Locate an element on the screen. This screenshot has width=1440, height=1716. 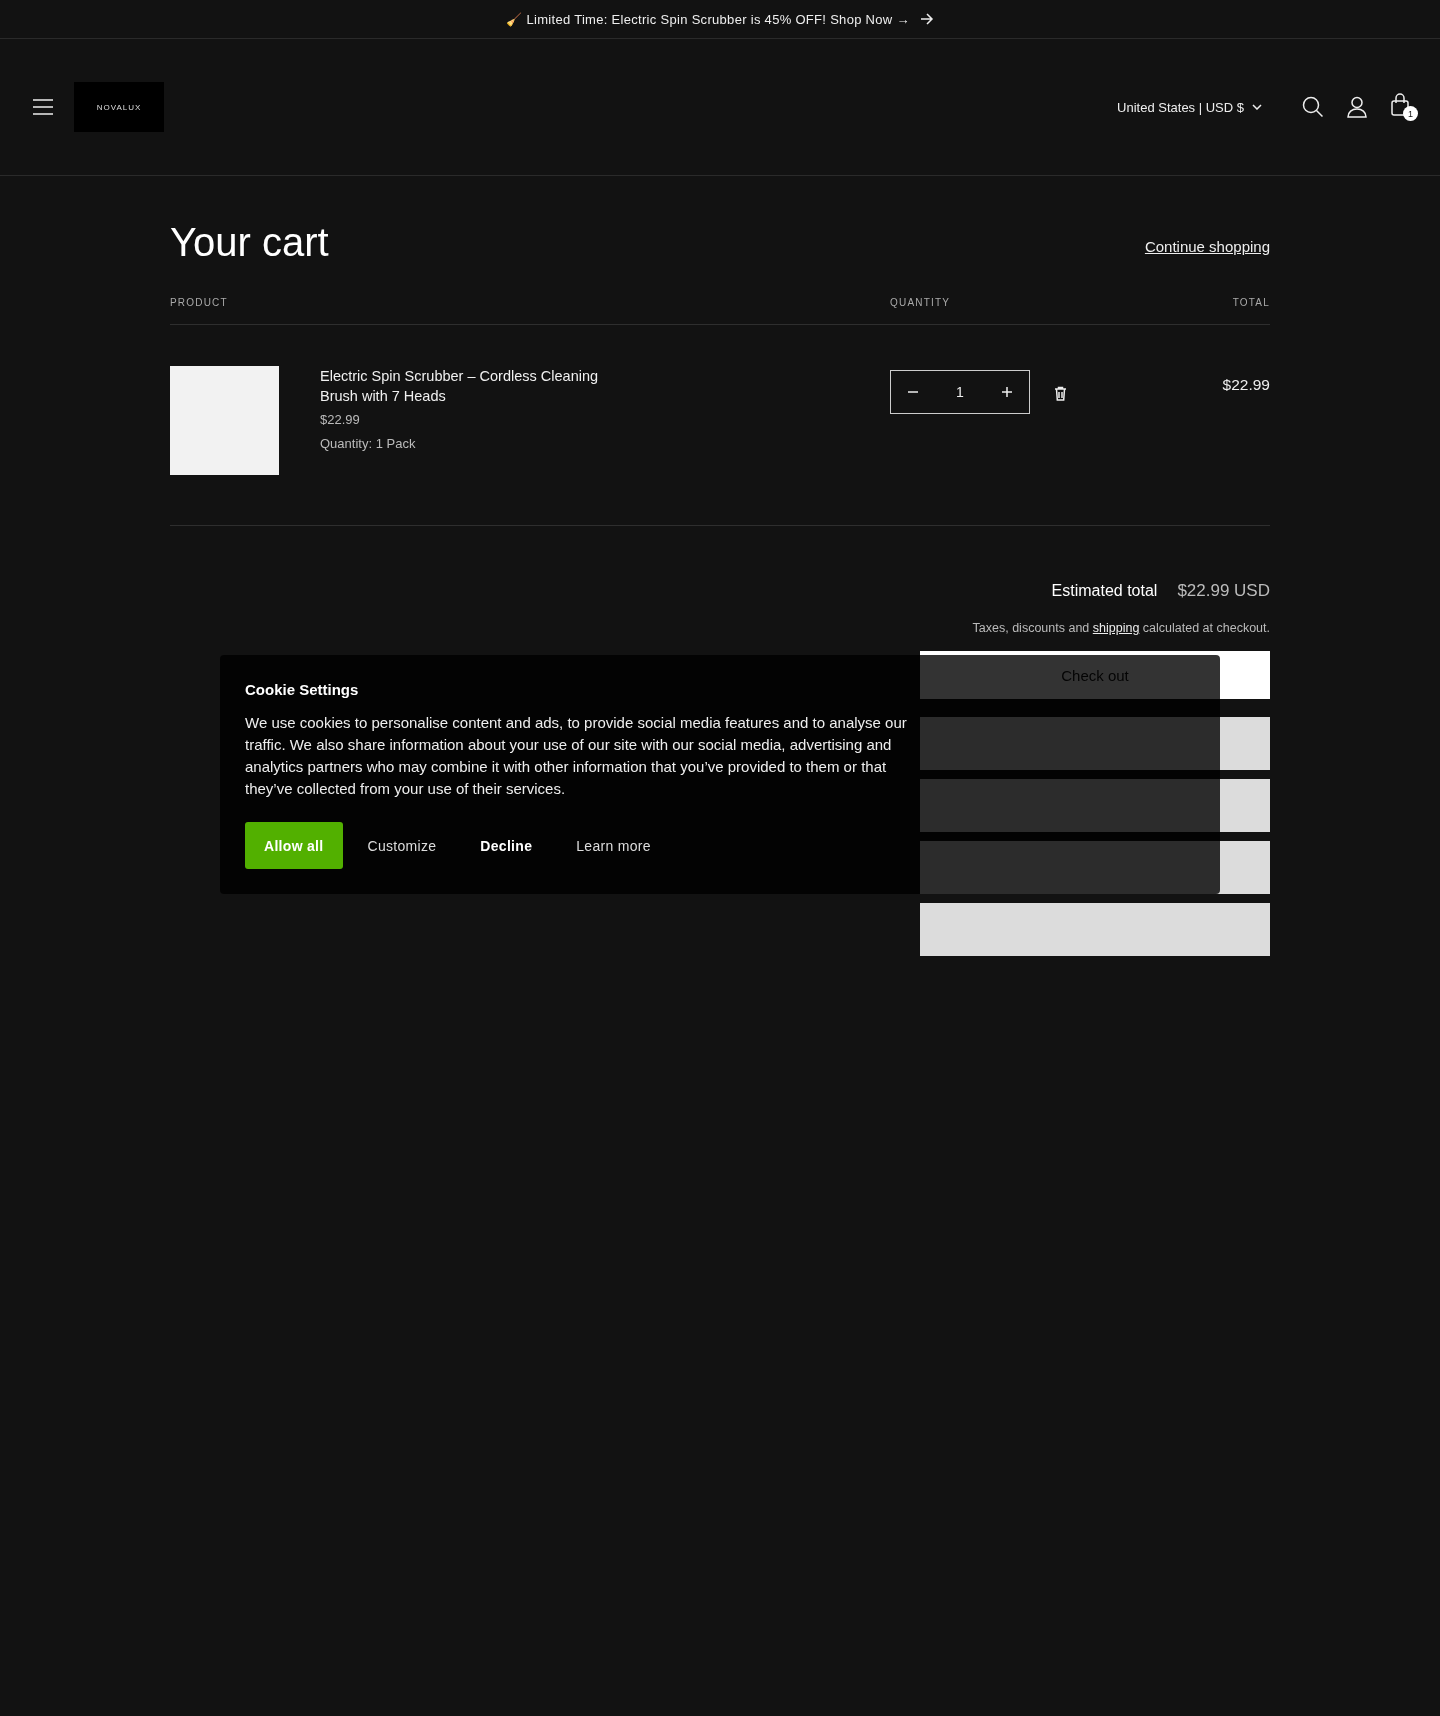
shopping-bag-icon is located at coordinates (1400, 105).